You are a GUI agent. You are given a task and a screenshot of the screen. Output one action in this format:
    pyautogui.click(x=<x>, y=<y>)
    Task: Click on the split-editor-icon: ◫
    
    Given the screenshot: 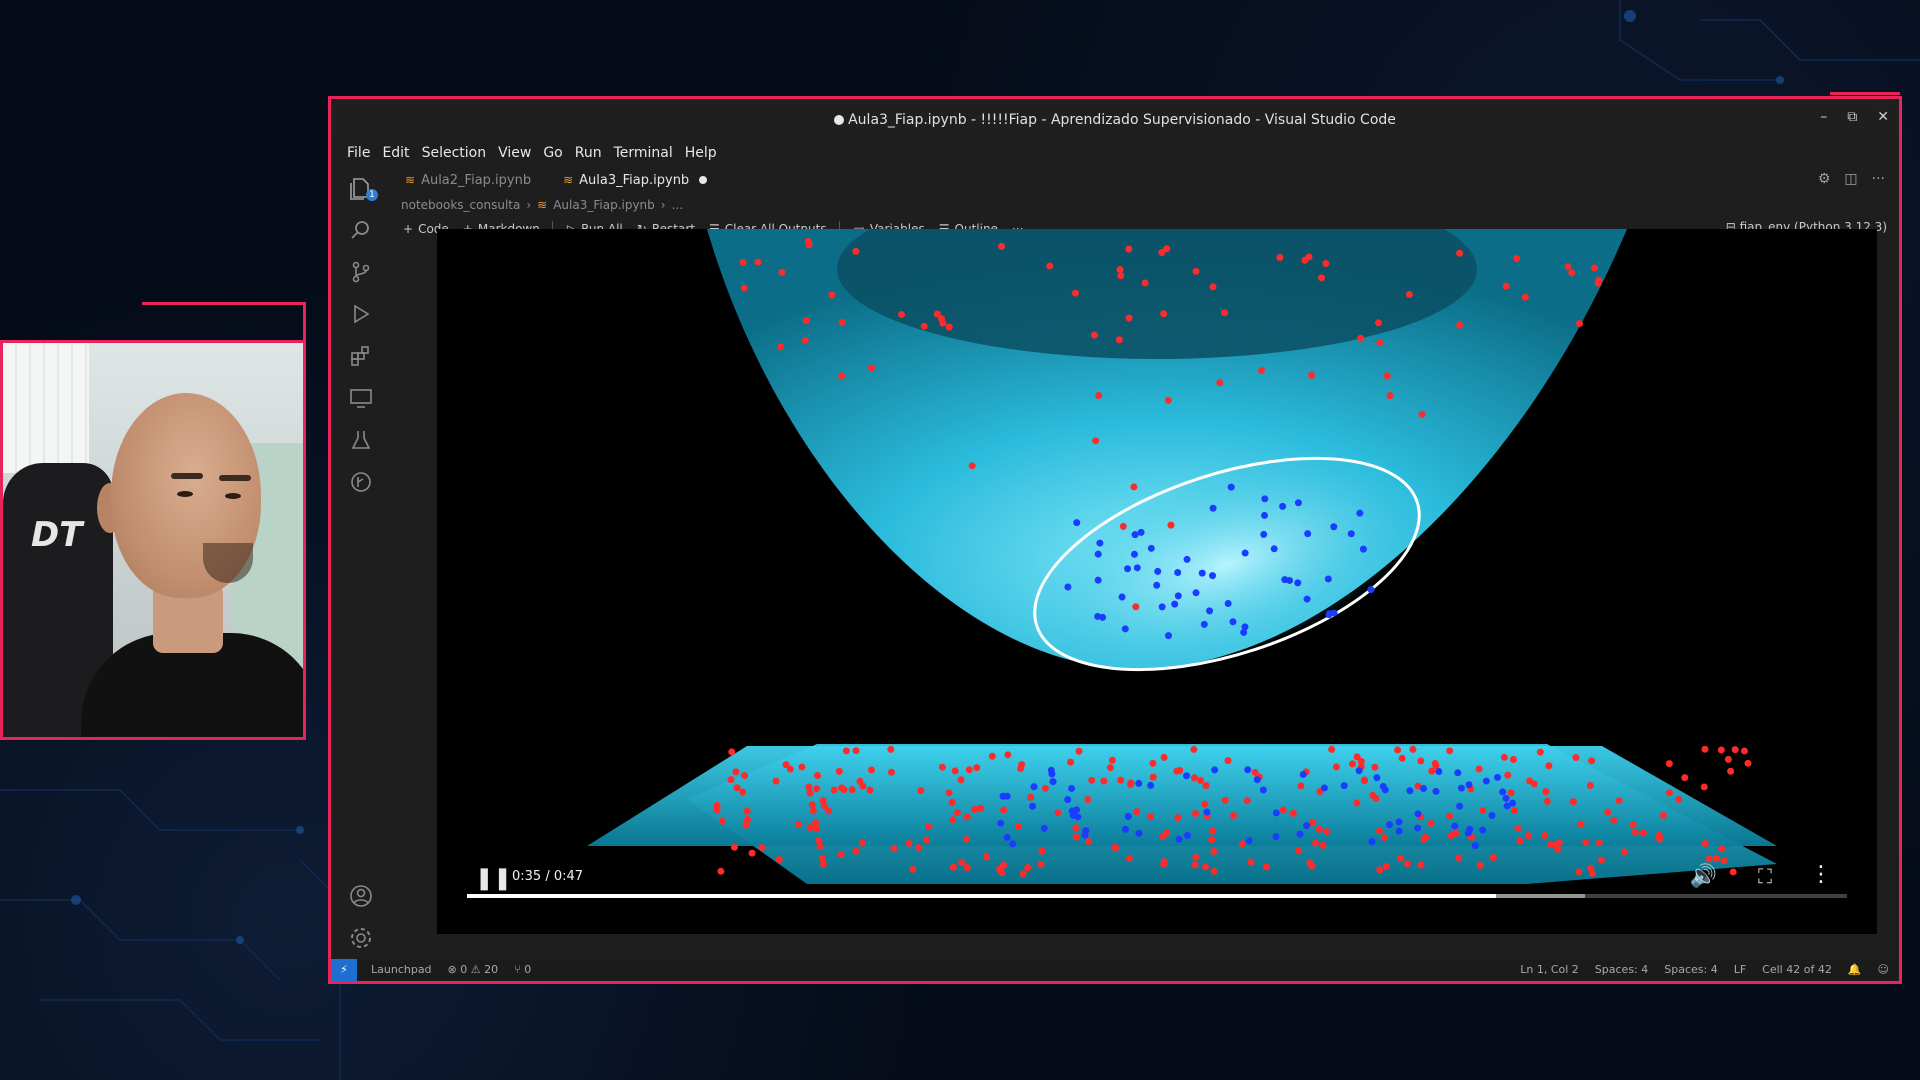 What is the action you would take?
    pyautogui.click(x=1850, y=179)
    